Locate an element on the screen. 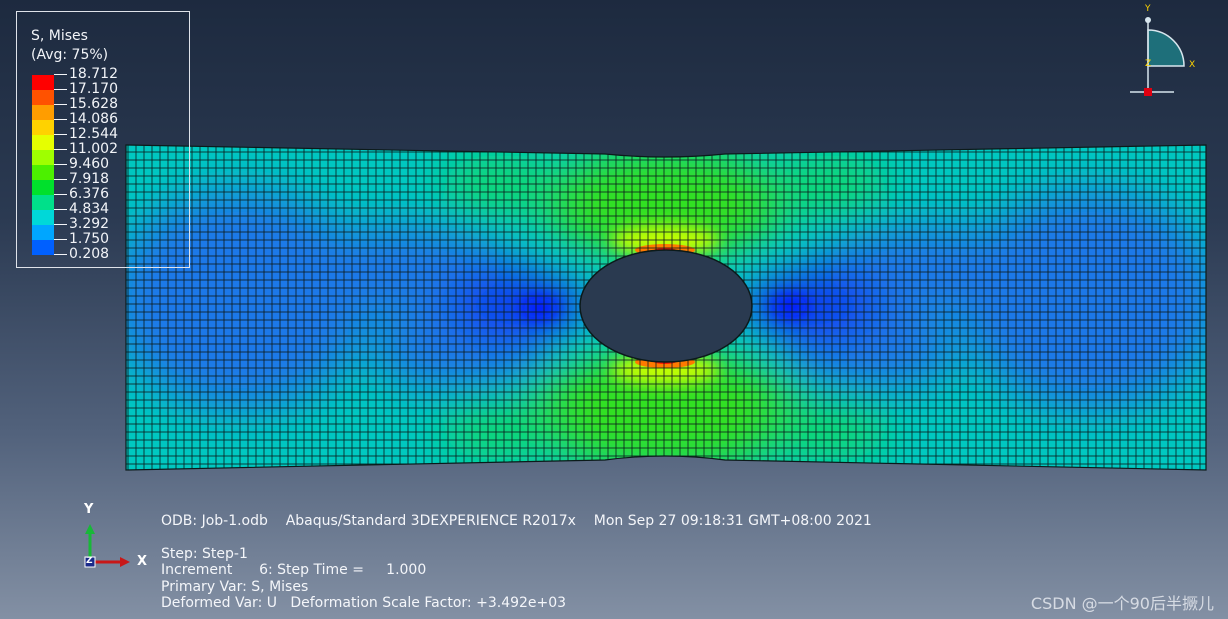 This screenshot has height=619, width=1228. view-triad: Y X Z is located at coordinates (1168, 50).